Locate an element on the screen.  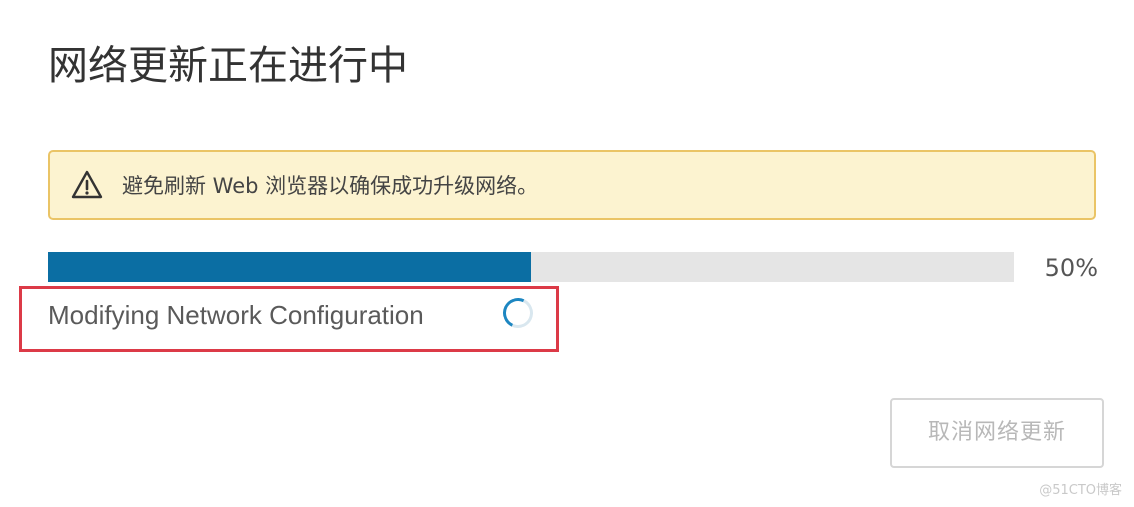
warning-alert: 避免刷新 Web 浏览器以确保成功升级网络。 is located at coordinates (572, 185).